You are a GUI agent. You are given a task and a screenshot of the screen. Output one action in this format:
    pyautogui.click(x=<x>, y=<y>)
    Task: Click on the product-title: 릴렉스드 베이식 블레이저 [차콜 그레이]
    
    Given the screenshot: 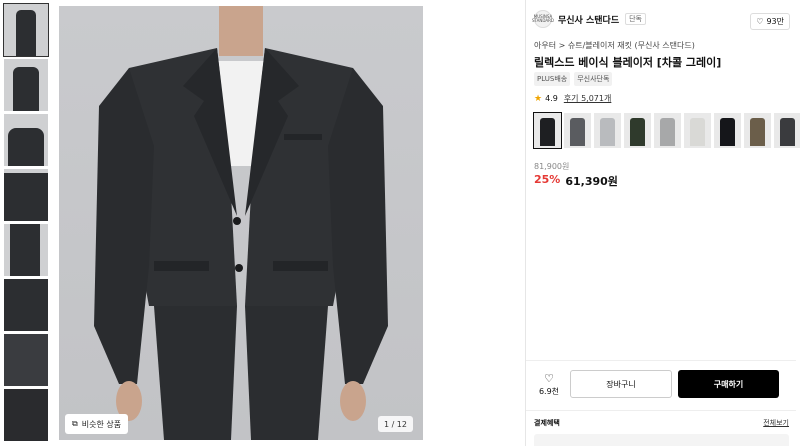 What is the action you would take?
    pyautogui.click(x=628, y=62)
    